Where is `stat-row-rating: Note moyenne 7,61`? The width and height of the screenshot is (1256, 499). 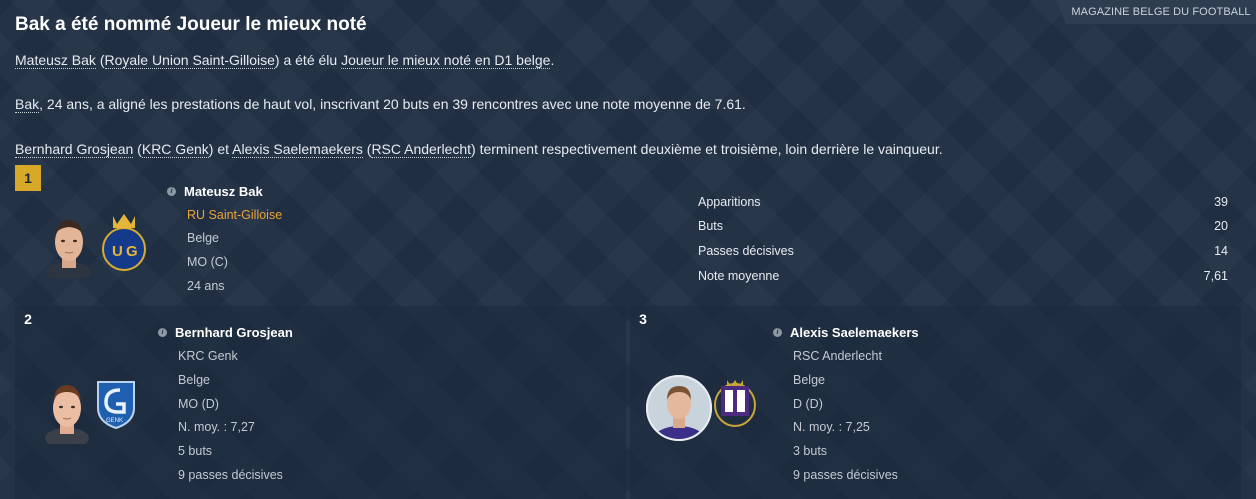 stat-row-rating: Note moyenne 7,61 is located at coordinates (963, 276).